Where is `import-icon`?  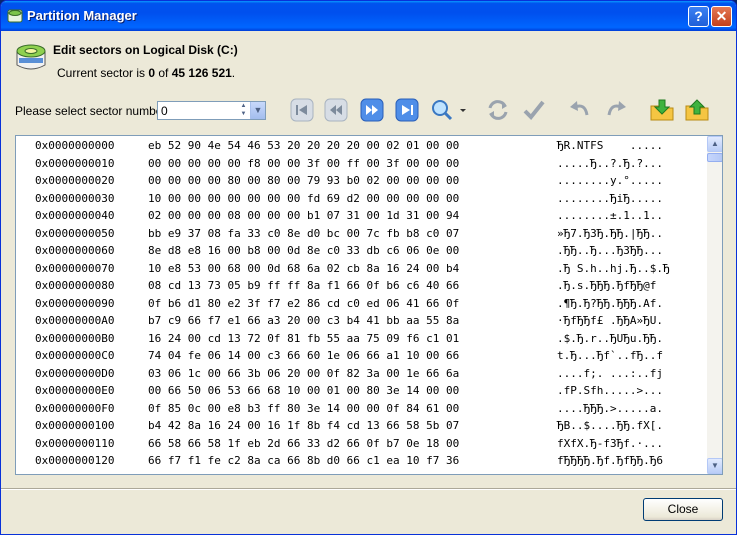 import-icon is located at coordinates (697, 110).